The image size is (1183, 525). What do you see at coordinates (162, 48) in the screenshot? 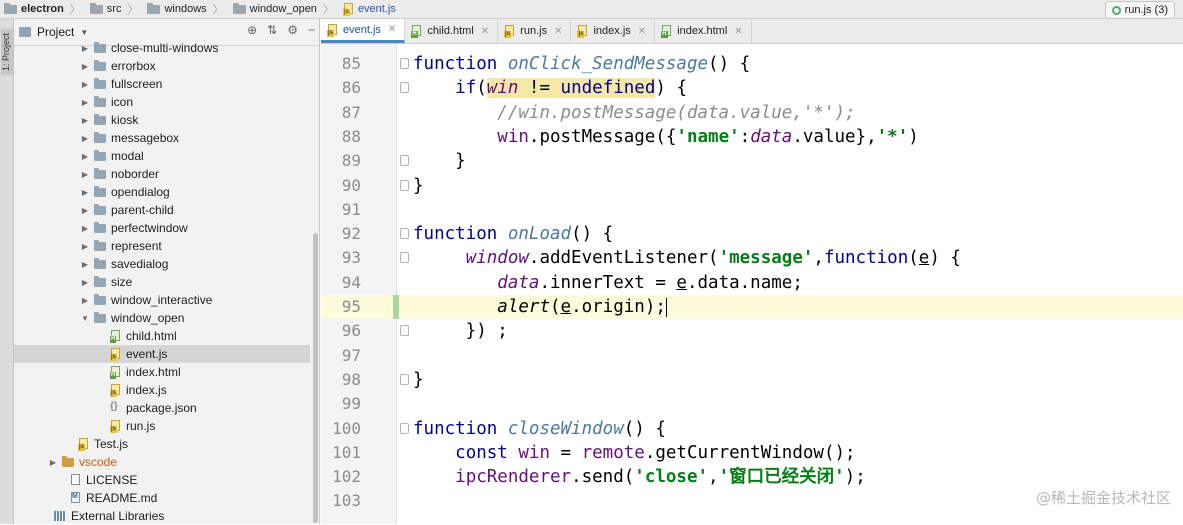
I see `tree-item: ▶ close-multi-windows` at bounding box center [162, 48].